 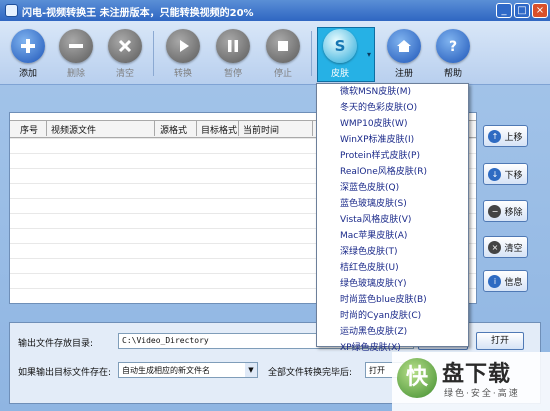 What do you see at coordinates (166, 370) in the screenshot?
I see `exists-select-value: 自动生成相应的新文件名` at bounding box center [166, 370].